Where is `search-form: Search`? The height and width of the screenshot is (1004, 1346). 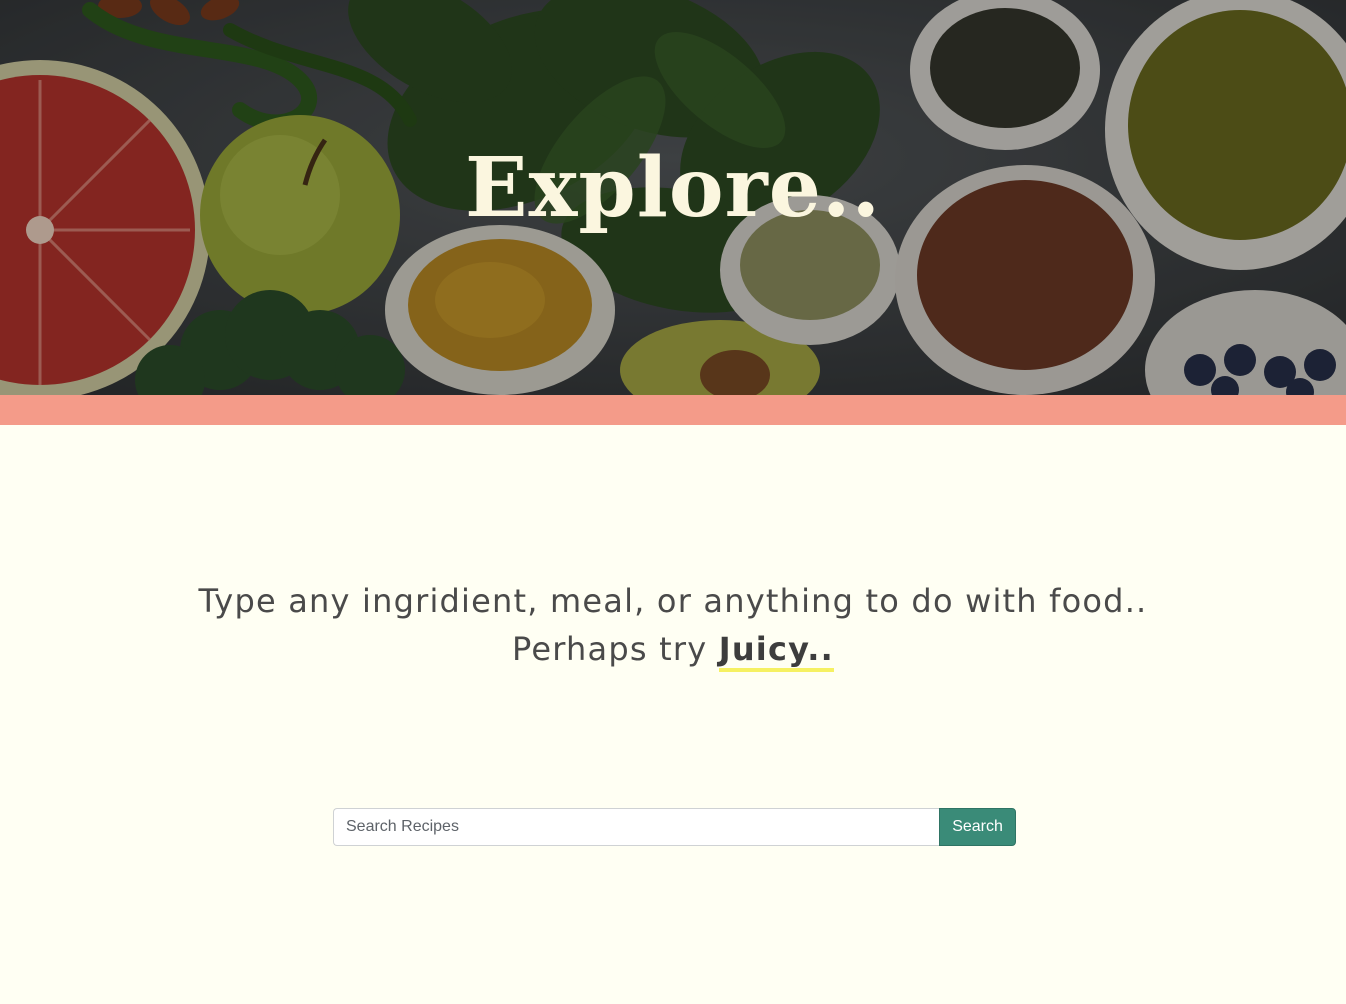
search-form: Search is located at coordinates (674, 827).